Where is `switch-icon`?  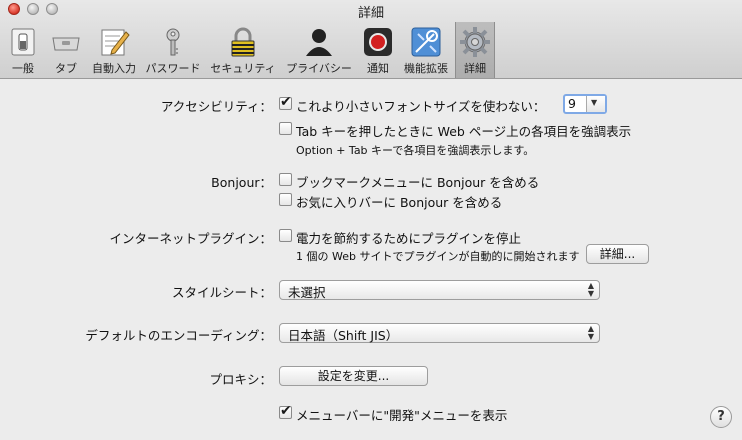 switch-icon is located at coordinates (23, 42).